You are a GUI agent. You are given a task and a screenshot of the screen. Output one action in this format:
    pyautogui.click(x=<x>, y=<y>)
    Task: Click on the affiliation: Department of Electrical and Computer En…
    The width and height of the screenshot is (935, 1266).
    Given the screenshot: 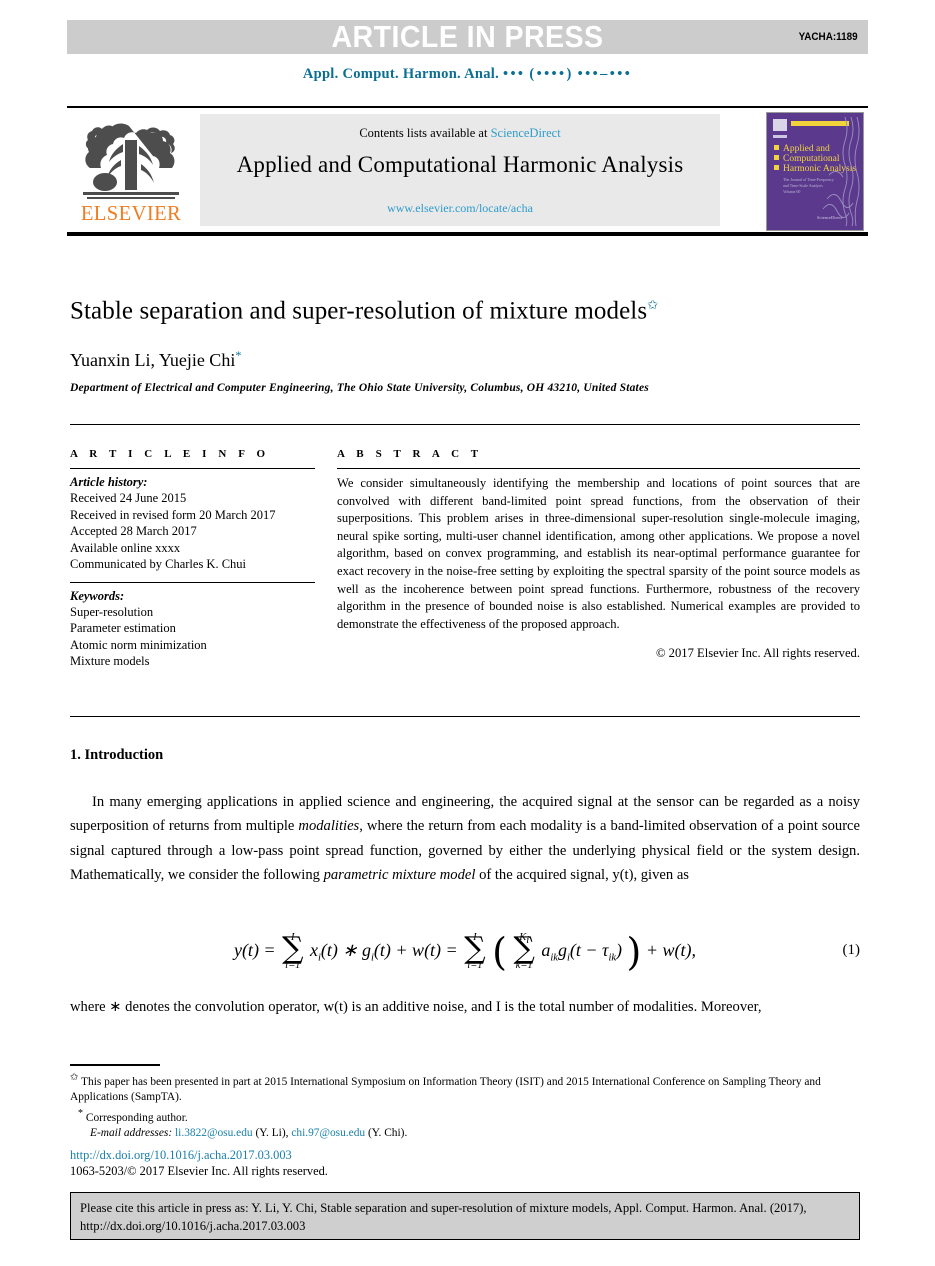 What is the action you would take?
    pyautogui.click(x=359, y=388)
    